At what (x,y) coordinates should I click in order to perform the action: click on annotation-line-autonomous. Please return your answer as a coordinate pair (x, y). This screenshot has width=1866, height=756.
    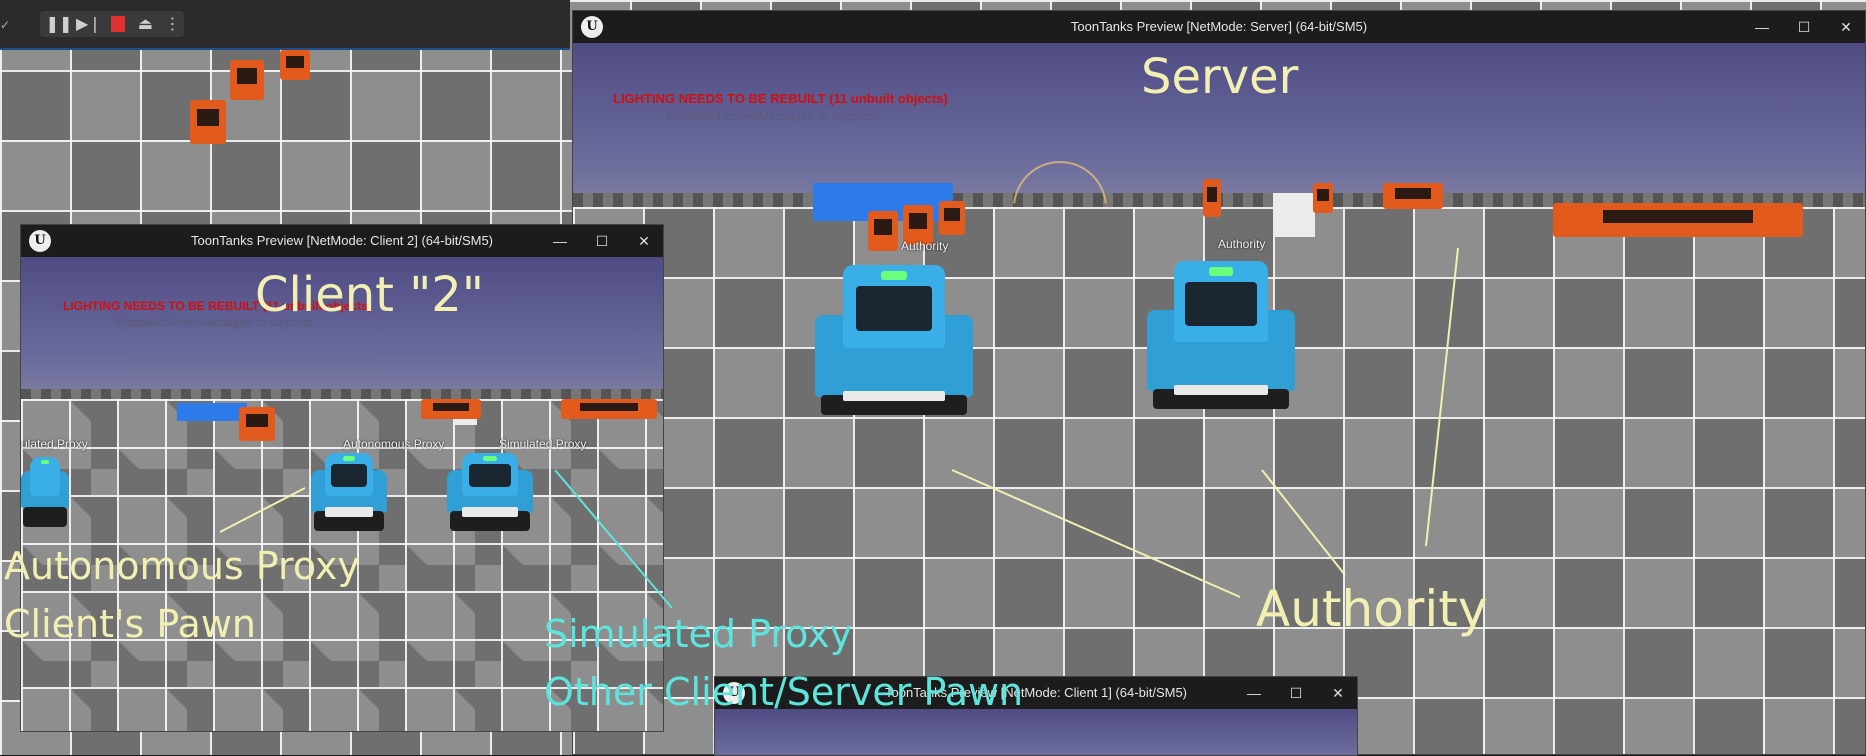
    Looking at the image, I should click on (262, 510).